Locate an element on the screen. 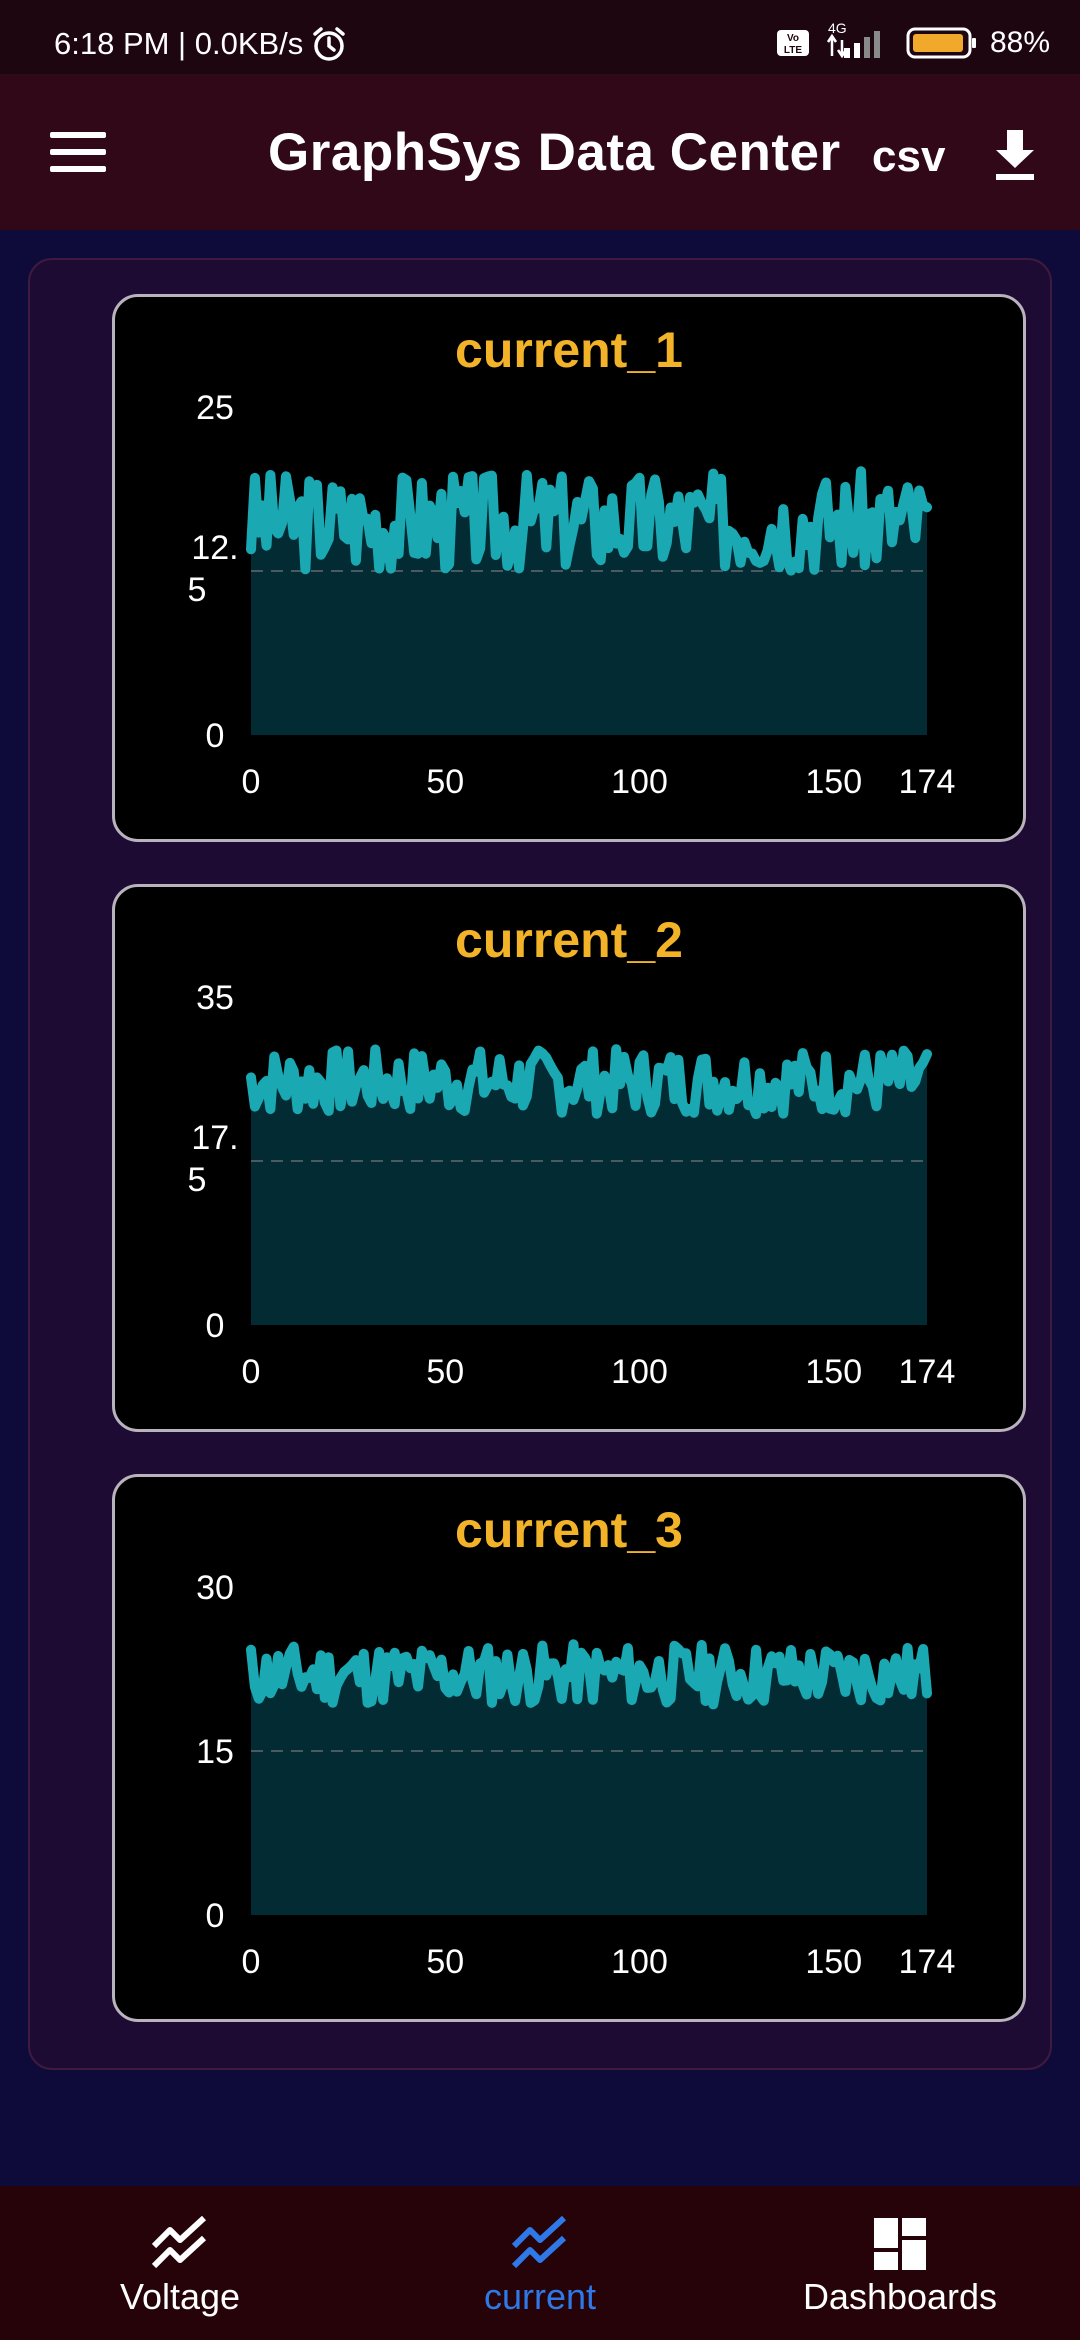  status-right: Vo LTE 4G 88% is located at coordinates (913, 40).